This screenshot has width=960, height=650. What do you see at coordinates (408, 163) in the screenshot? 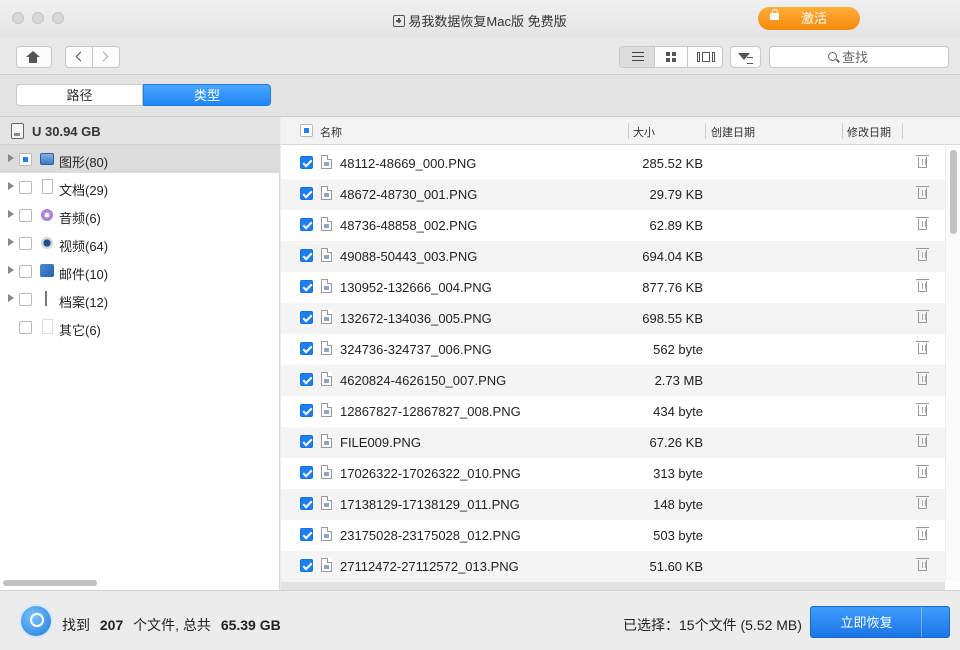
I see `file-name: 48112-48669_000.PNG` at bounding box center [408, 163].